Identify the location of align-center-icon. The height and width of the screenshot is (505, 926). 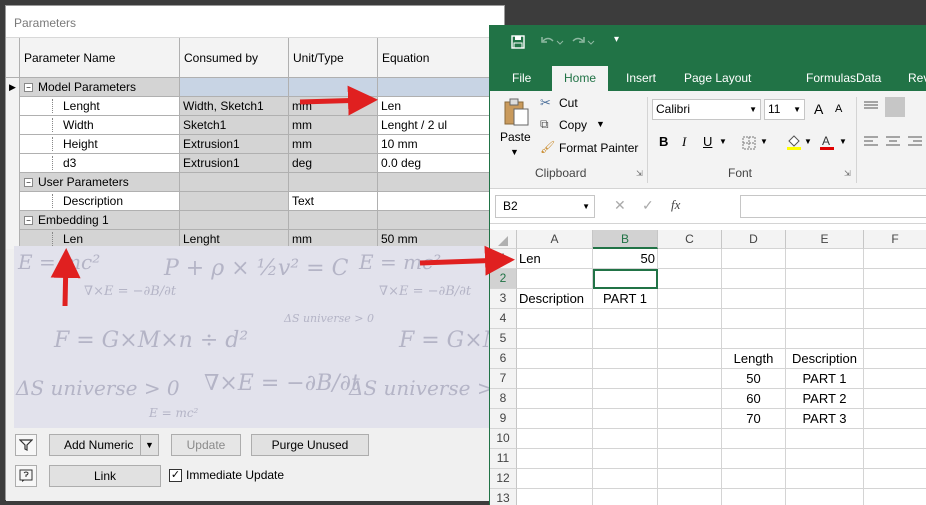
(893, 142).